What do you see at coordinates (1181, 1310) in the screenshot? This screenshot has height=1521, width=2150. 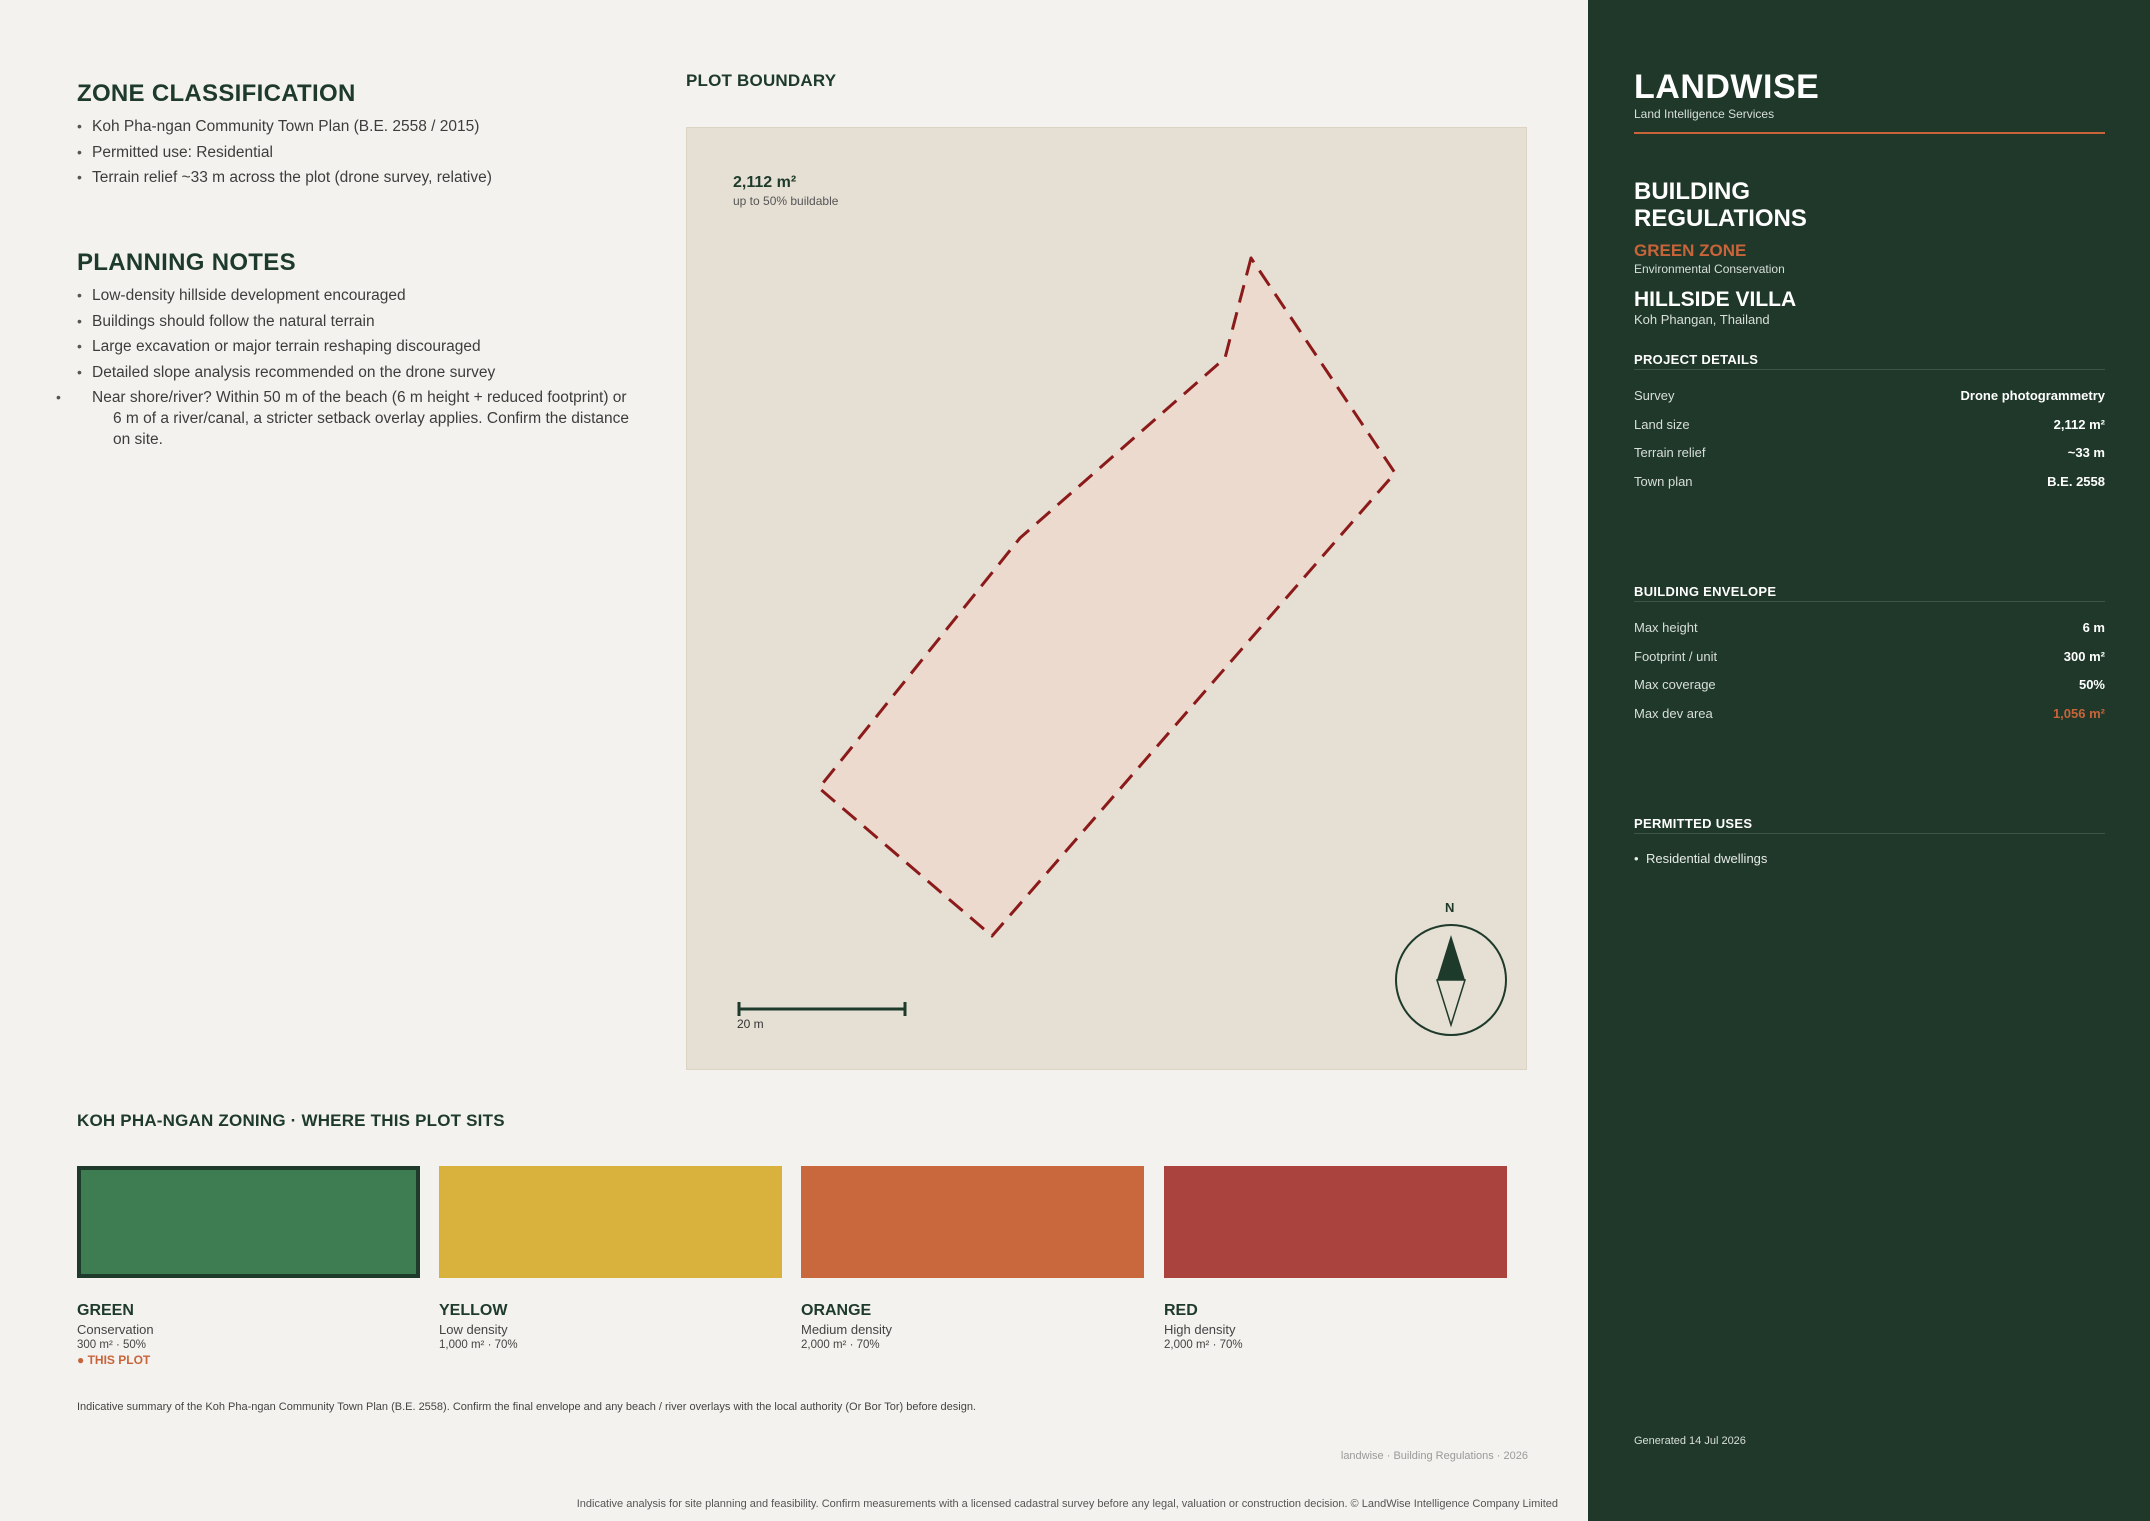 I see `zone-name: RED` at bounding box center [1181, 1310].